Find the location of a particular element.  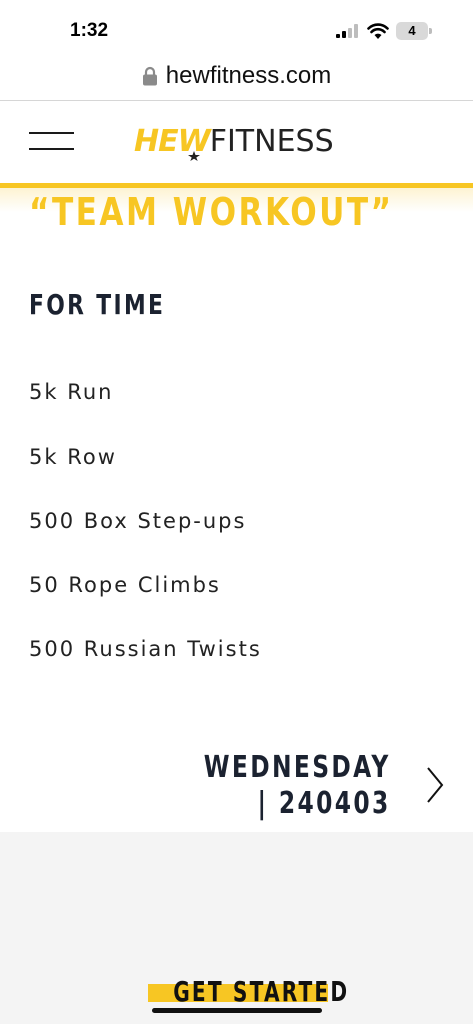

site-header: HEW FITNESS is located at coordinates (236, 142).